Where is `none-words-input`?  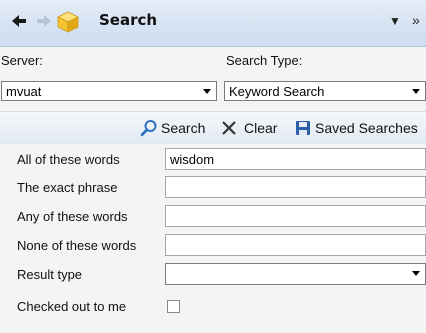 none-words-input is located at coordinates (295, 245).